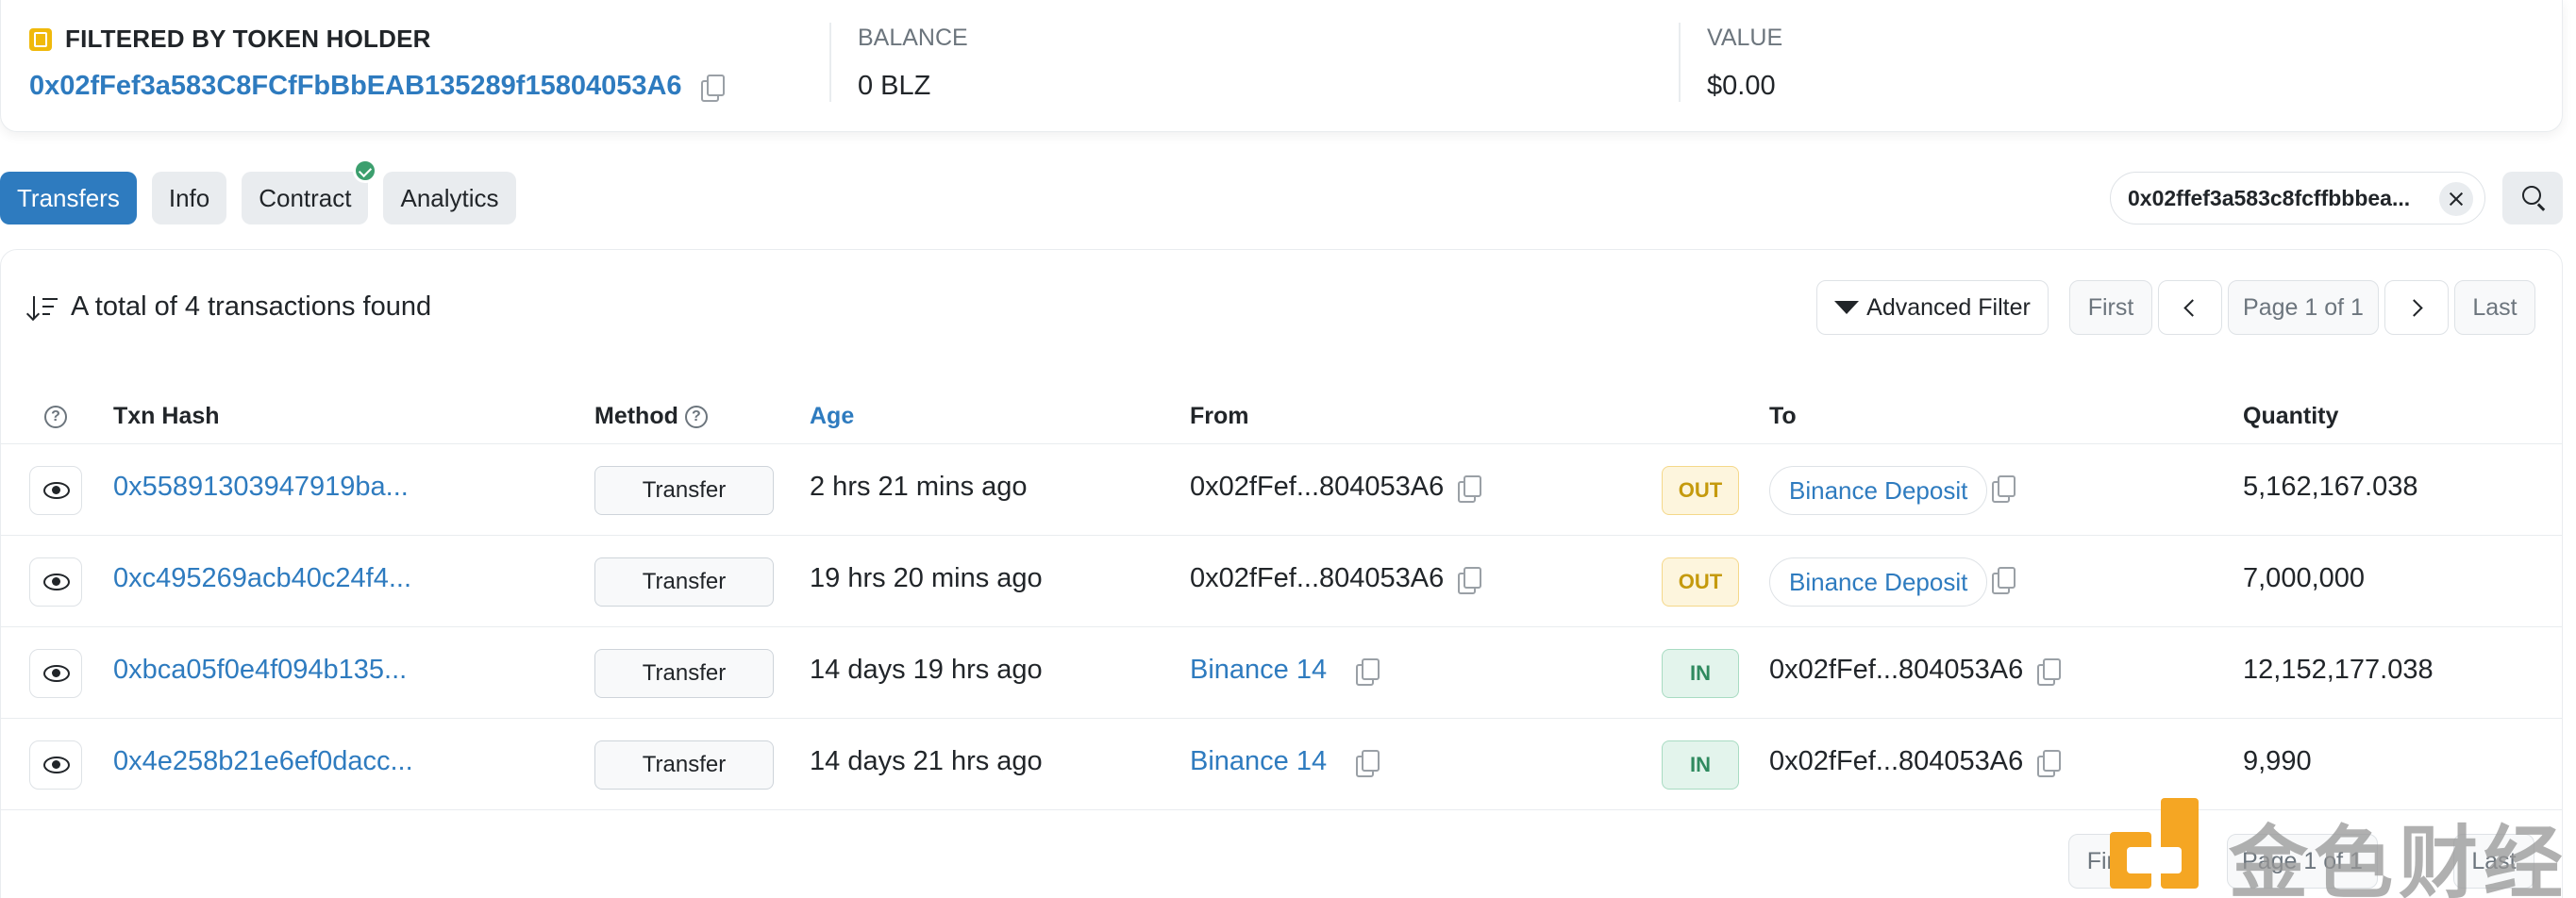 The width and height of the screenshot is (2576, 898). What do you see at coordinates (2277, 761) in the screenshot?
I see `quantity-cell: 9,990` at bounding box center [2277, 761].